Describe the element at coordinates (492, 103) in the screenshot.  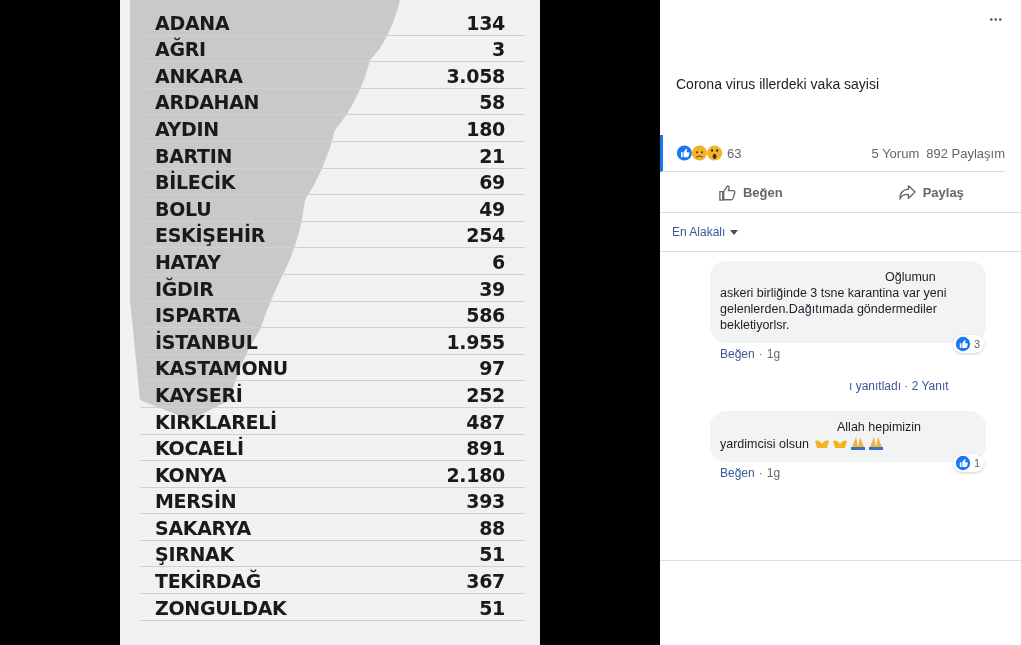
I see `case-count: 58` at that location.